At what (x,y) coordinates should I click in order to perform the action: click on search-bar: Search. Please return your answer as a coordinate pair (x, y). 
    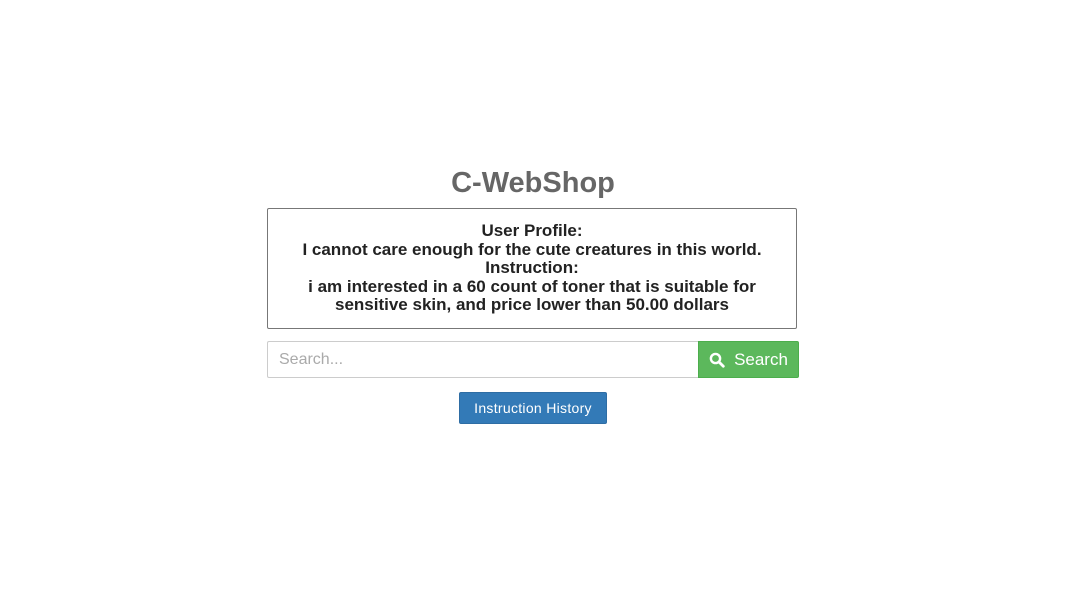
    Looking at the image, I should click on (533, 359).